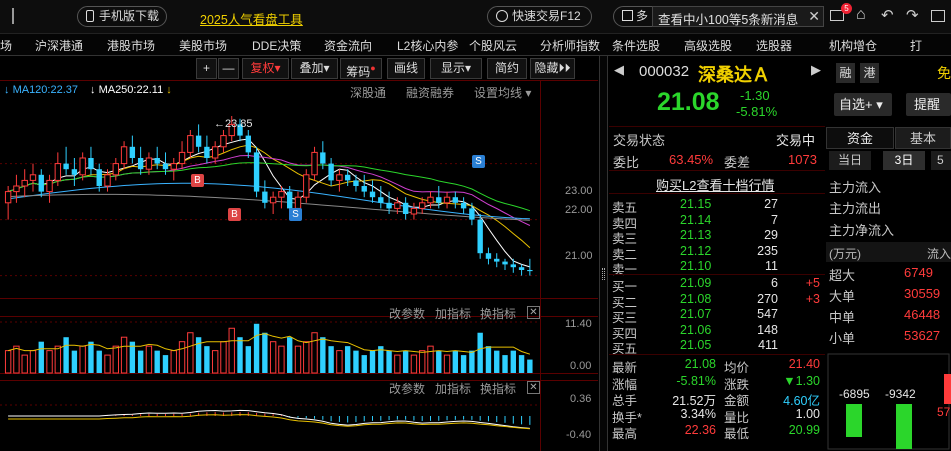 The image size is (951, 451). Describe the element at coordinates (845, 254) in the screenshot. I see `unit-label: (万元)` at that location.